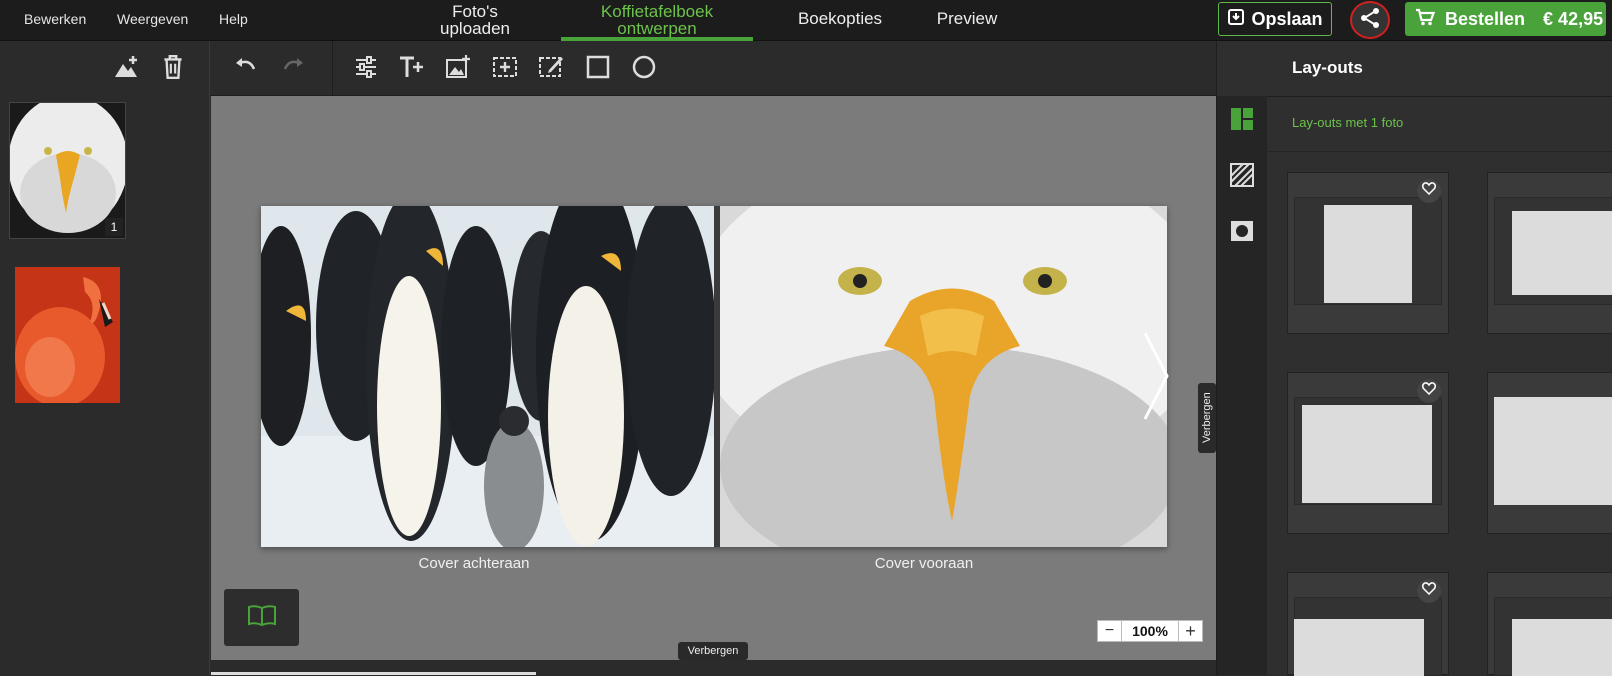 The image size is (1612, 676). What do you see at coordinates (1439, 151) in the screenshot?
I see `subtitle-divider` at bounding box center [1439, 151].